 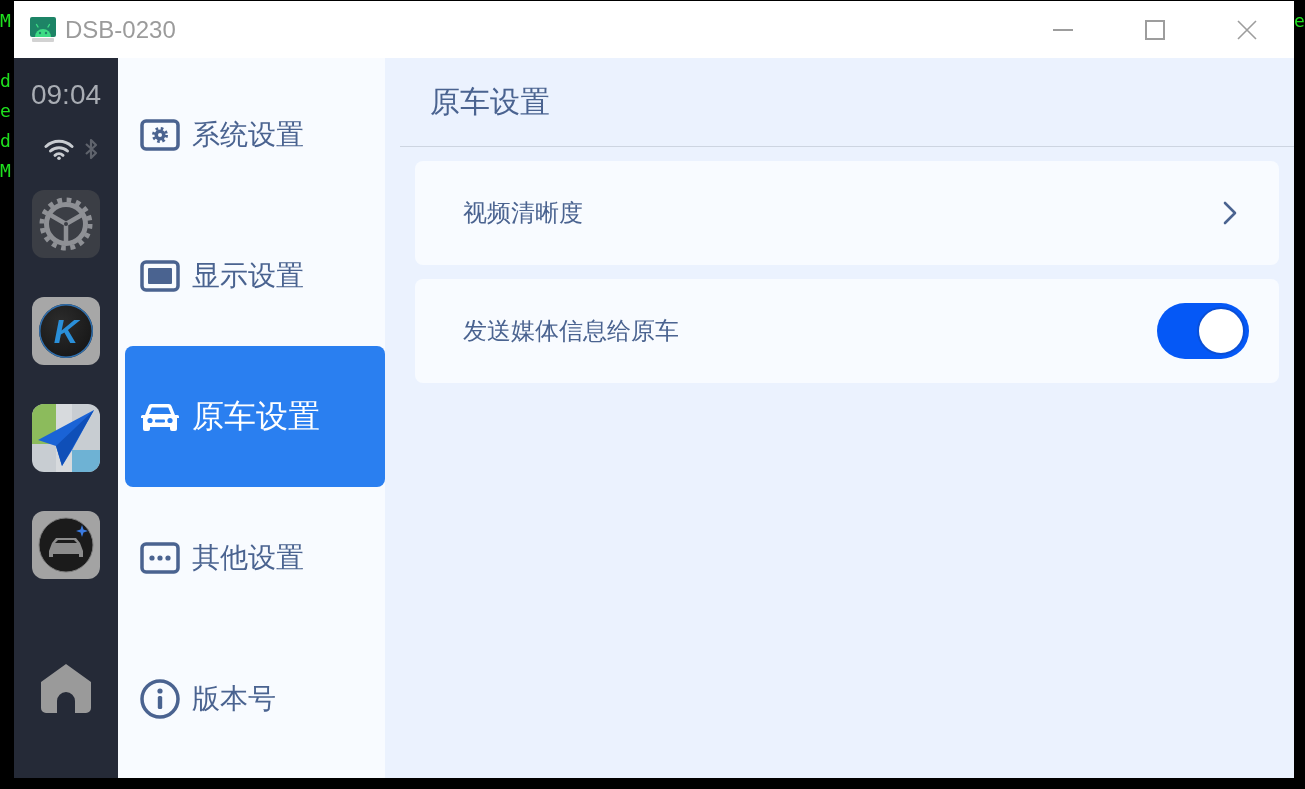 I want to click on app-logo: K, so click(x=66, y=331).